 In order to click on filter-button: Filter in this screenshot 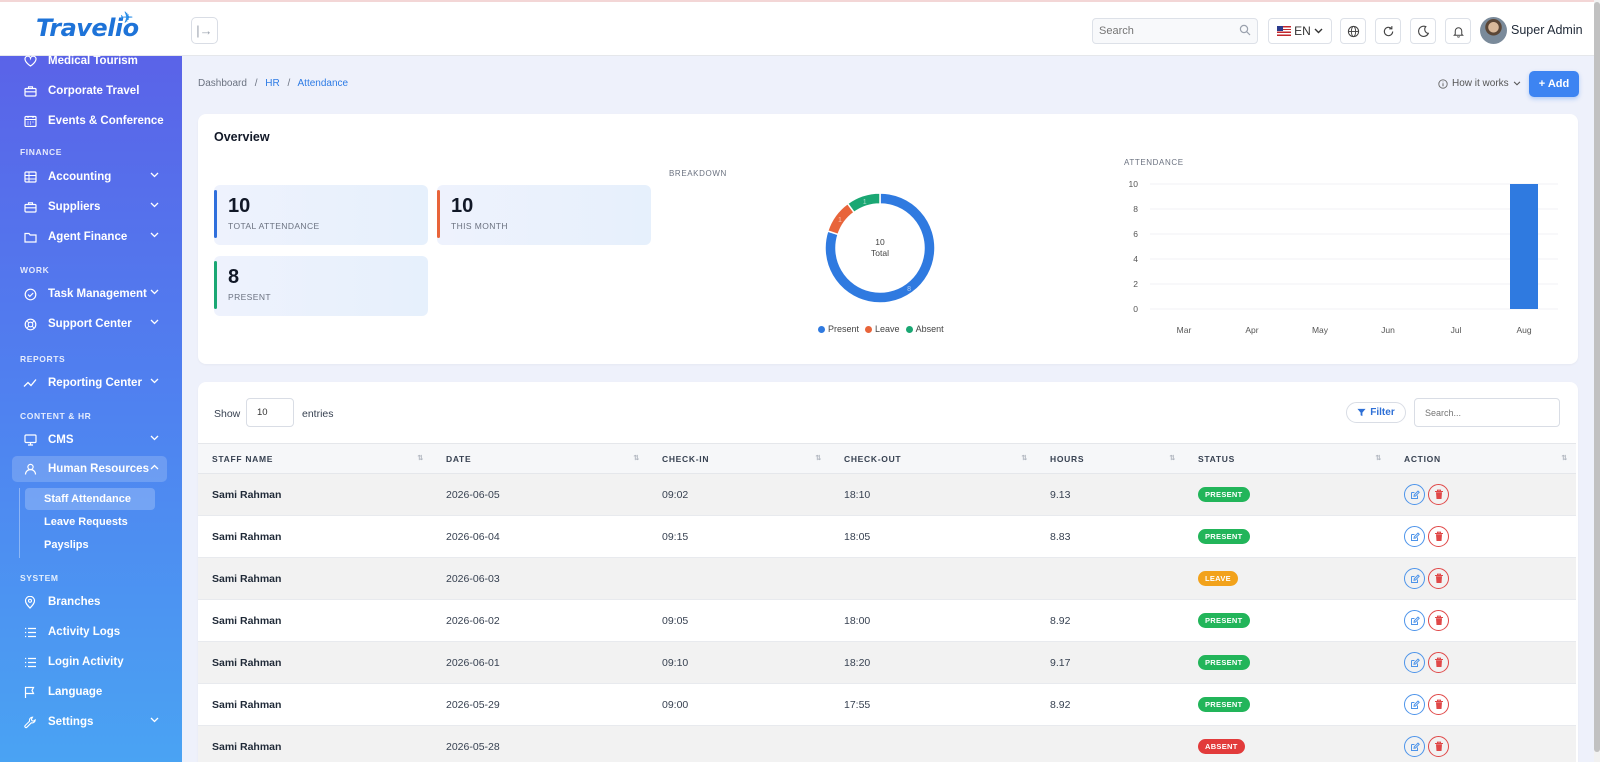, I will do `click(1376, 412)`.